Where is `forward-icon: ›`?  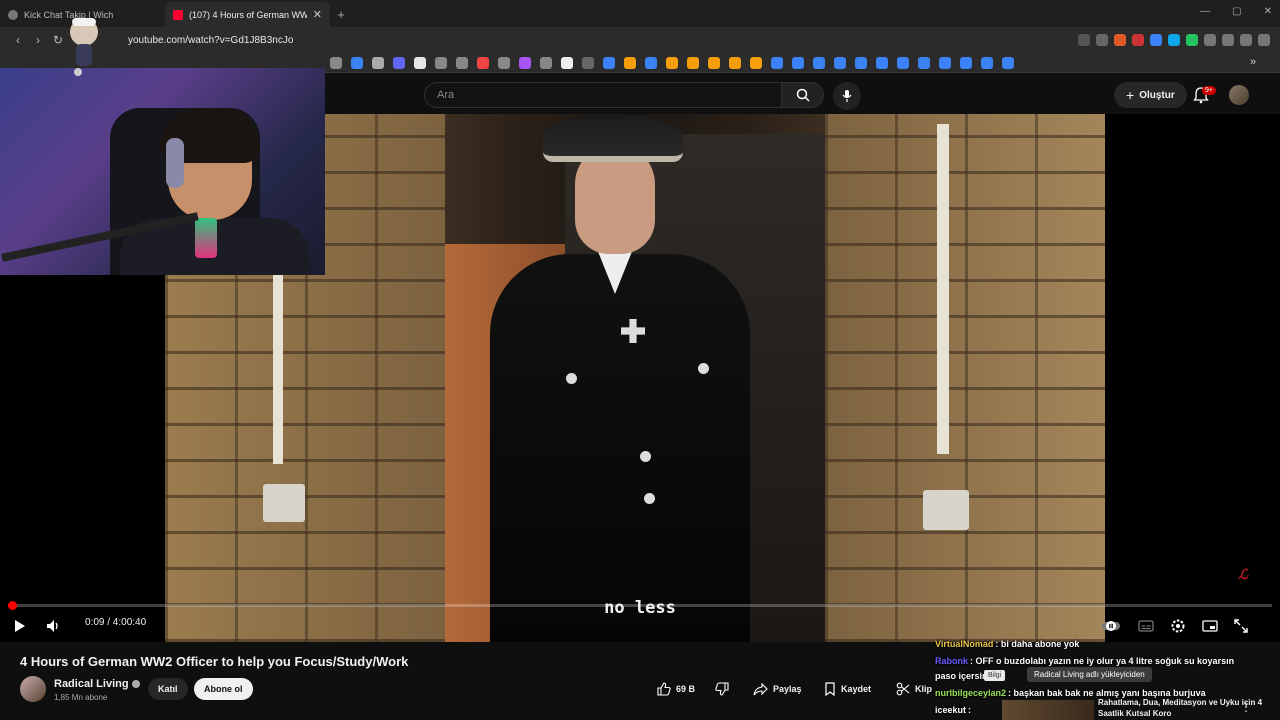
forward-icon: › is located at coordinates (38, 40).